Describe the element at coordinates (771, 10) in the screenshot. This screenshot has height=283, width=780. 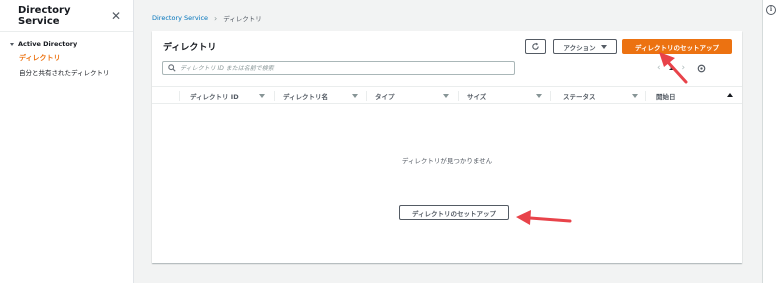
I see `info-icon: i` at that location.